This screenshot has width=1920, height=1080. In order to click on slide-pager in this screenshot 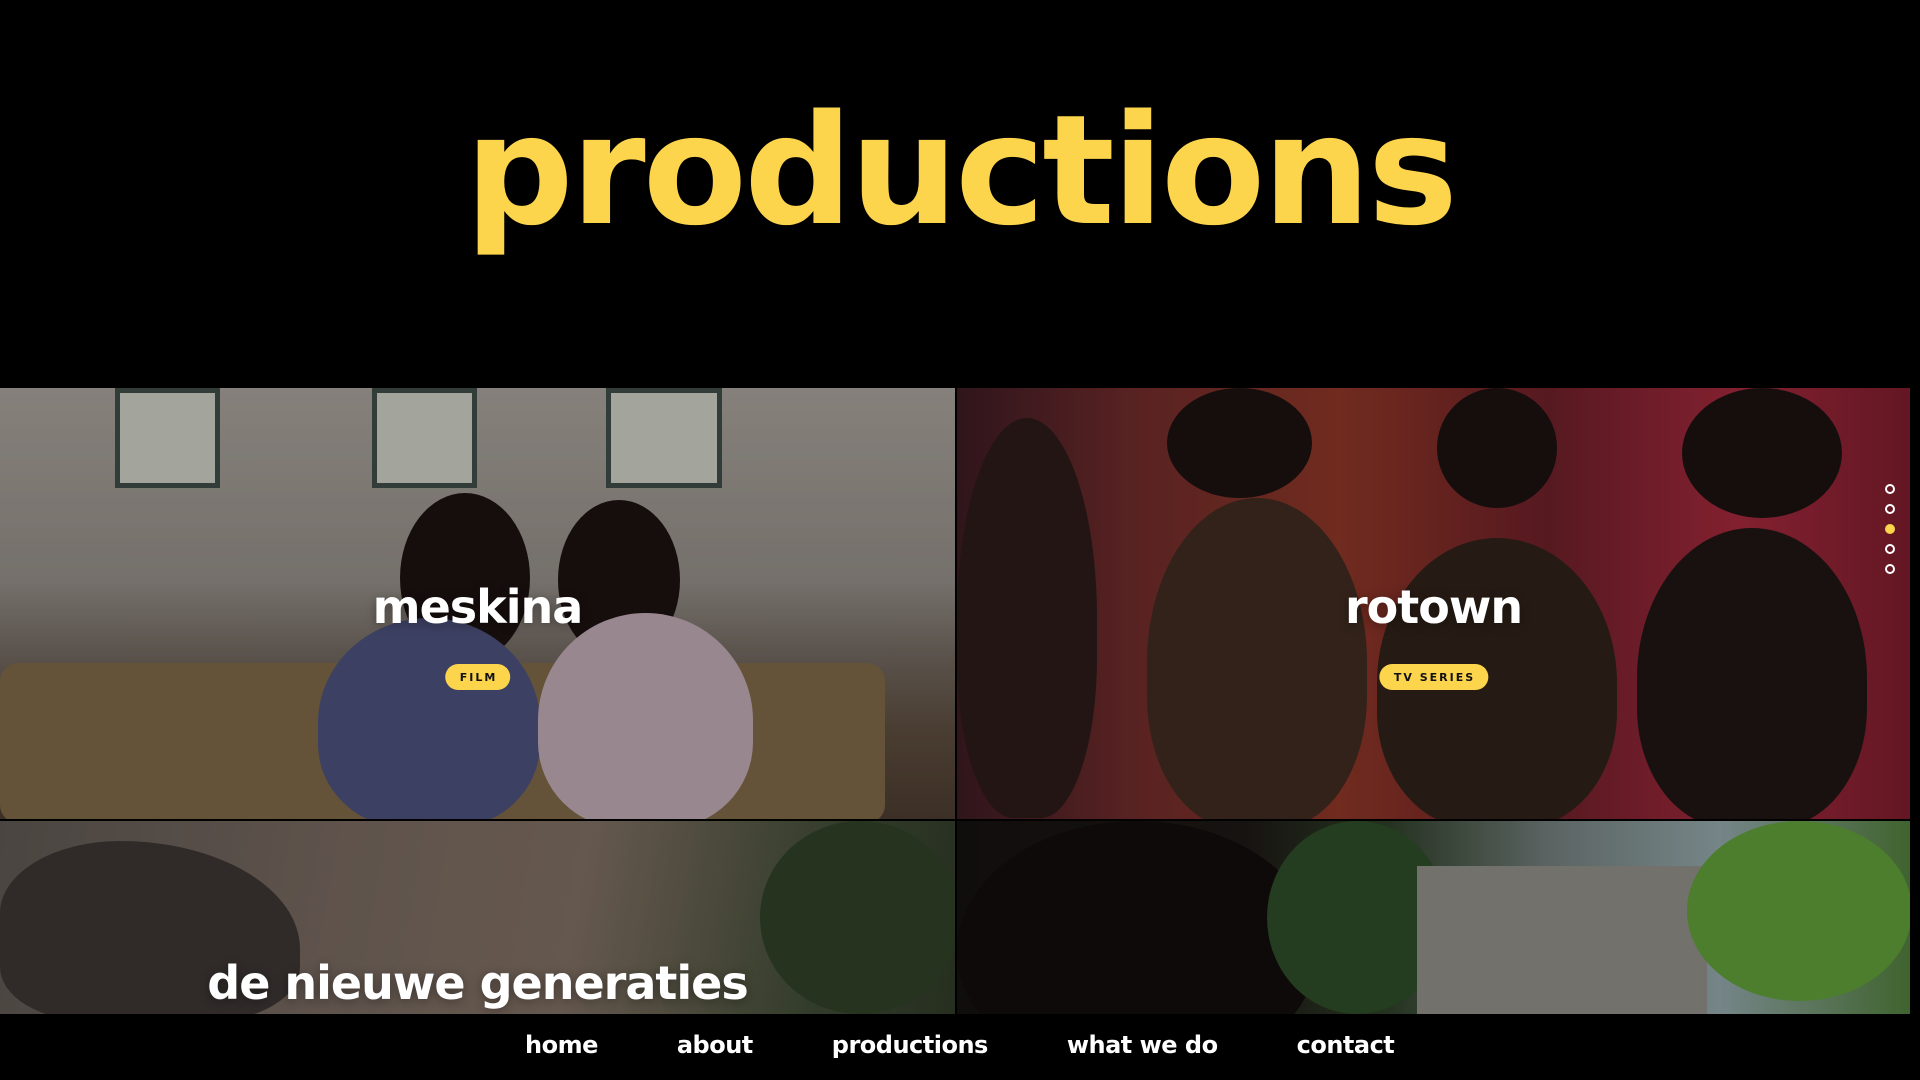, I will do `click(1892, 534)`.